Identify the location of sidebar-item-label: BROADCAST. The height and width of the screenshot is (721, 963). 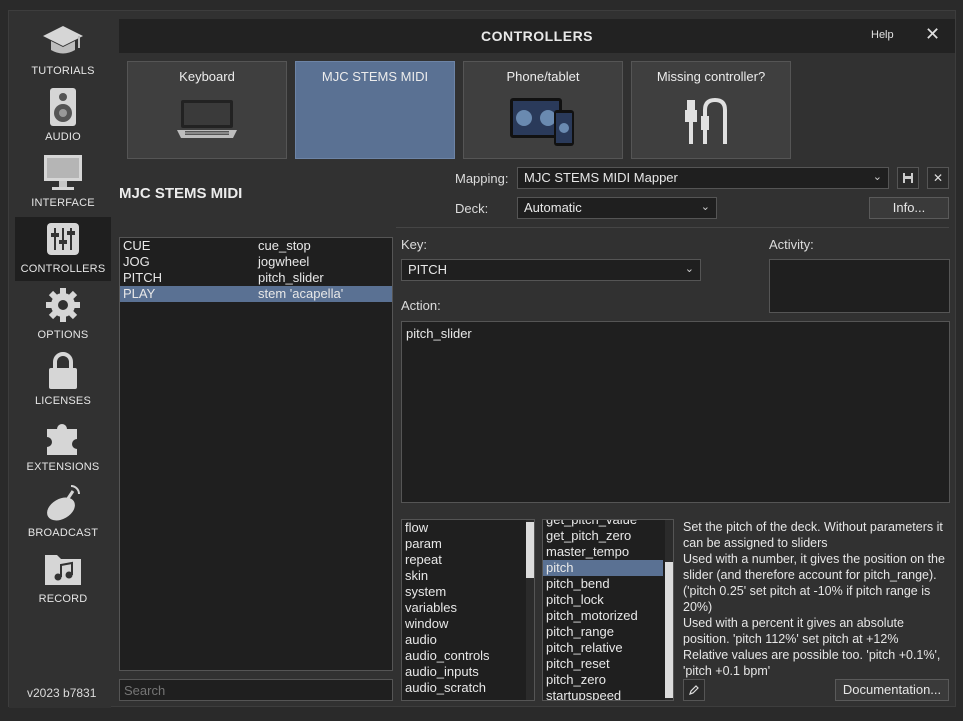
(63, 533).